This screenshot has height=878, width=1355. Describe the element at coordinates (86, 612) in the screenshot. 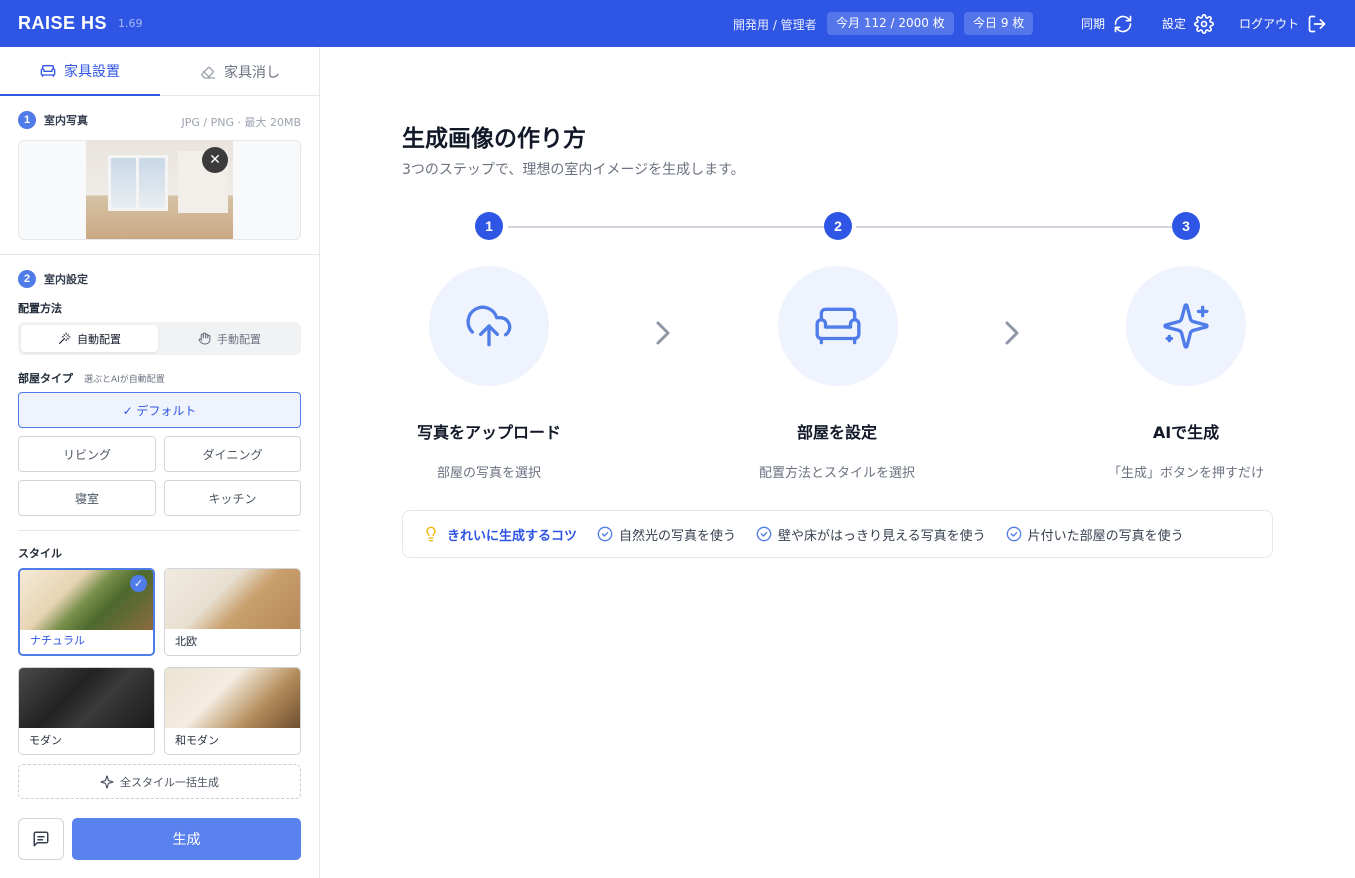

I see `style-card-natural: ✓ ナチュラル` at that location.